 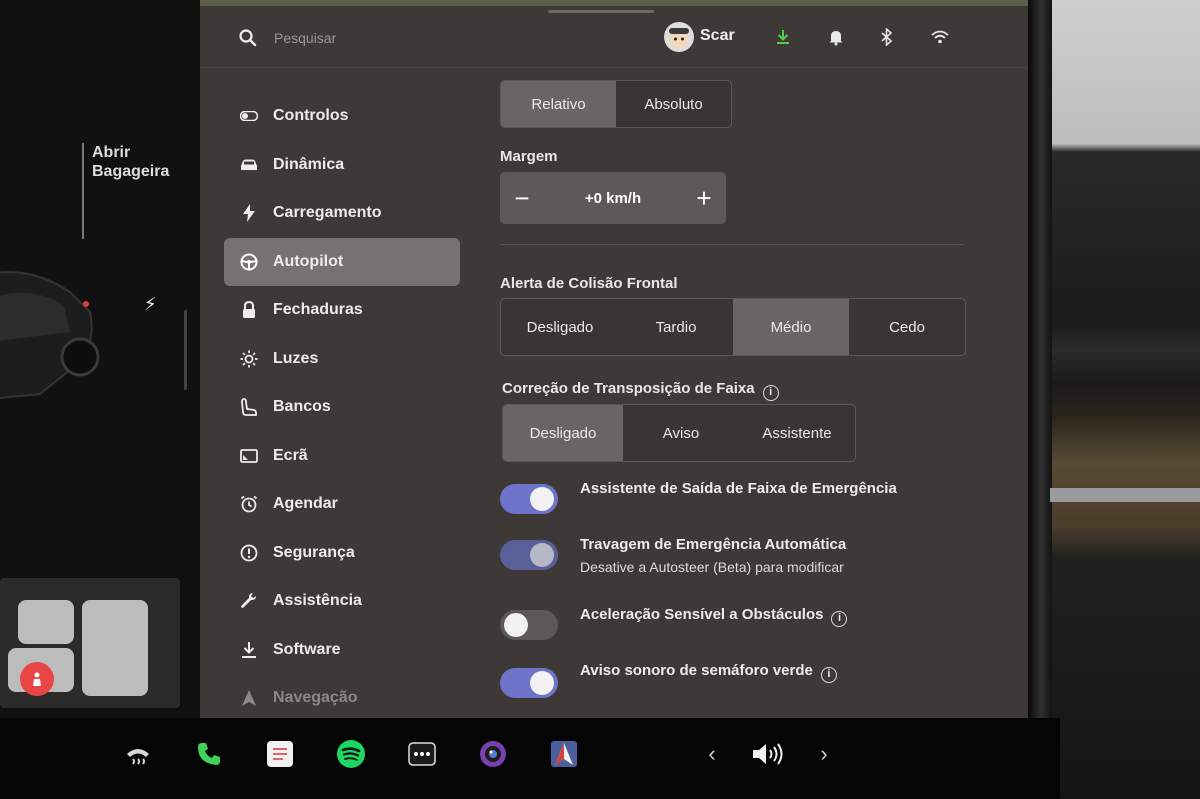 What do you see at coordinates (249, 698) in the screenshot?
I see `navigation-arrow-icon` at bounding box center [249, 698].